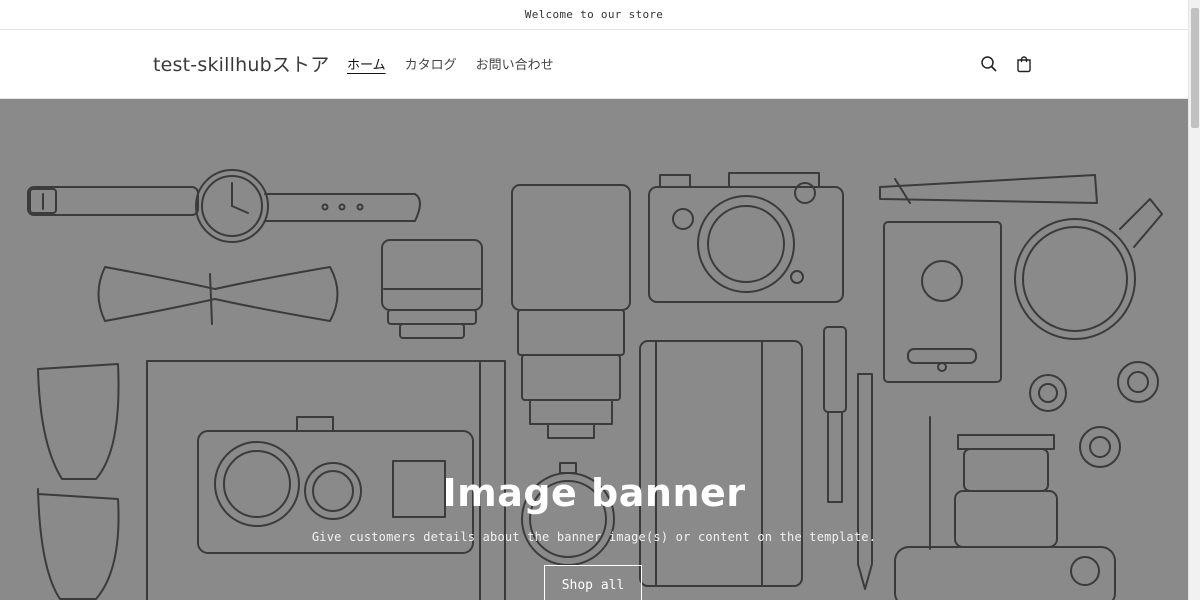 The height and width of the screenshot is (600, 1200). I want to click on cart-icon, so click(1024, 64).